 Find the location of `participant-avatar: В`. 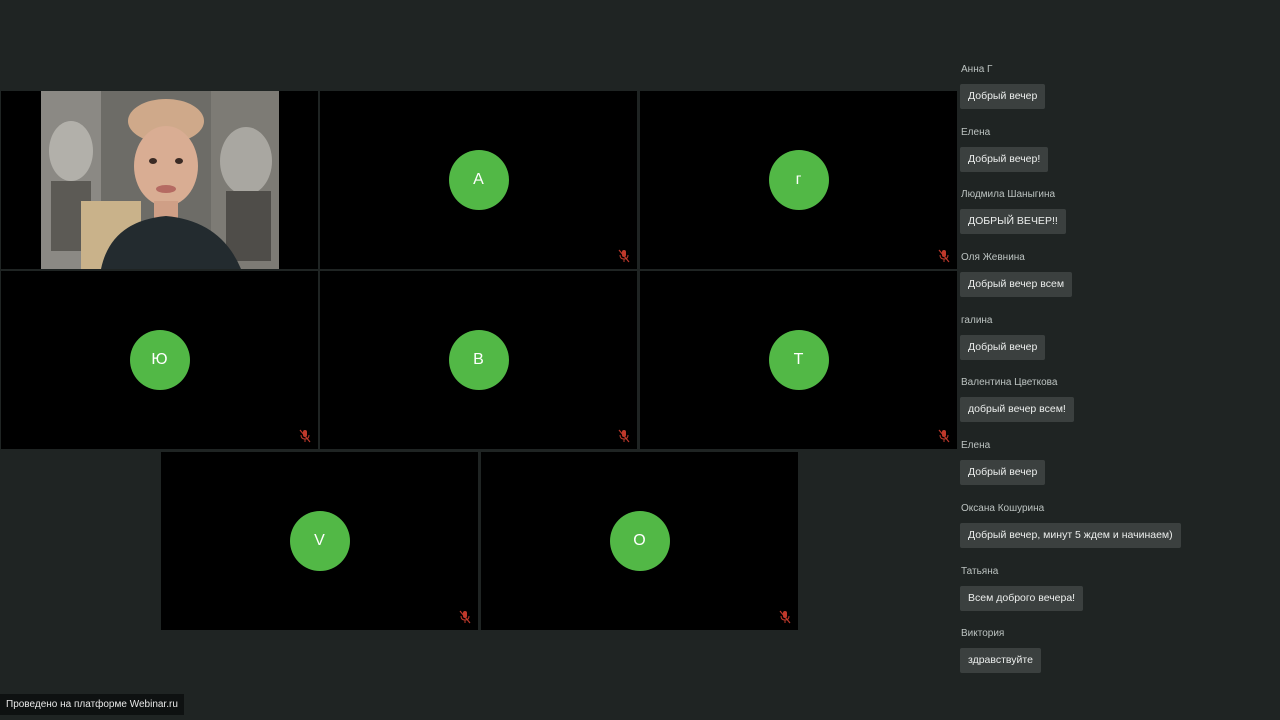

participant-avatar: В is located at coordinates (478, 360).